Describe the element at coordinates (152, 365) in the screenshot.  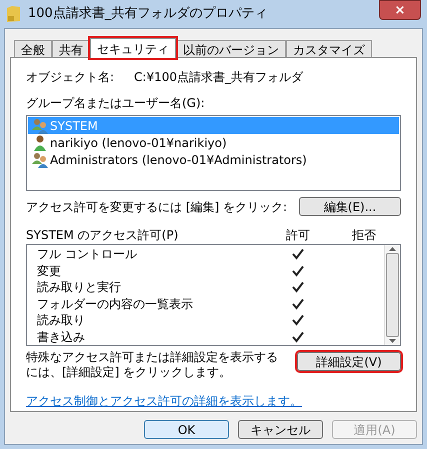
I see `advanced-hint: 特殊なアクセス許可または詳細設定を表示するには、[詳細設定] をクリックします。` at that location.